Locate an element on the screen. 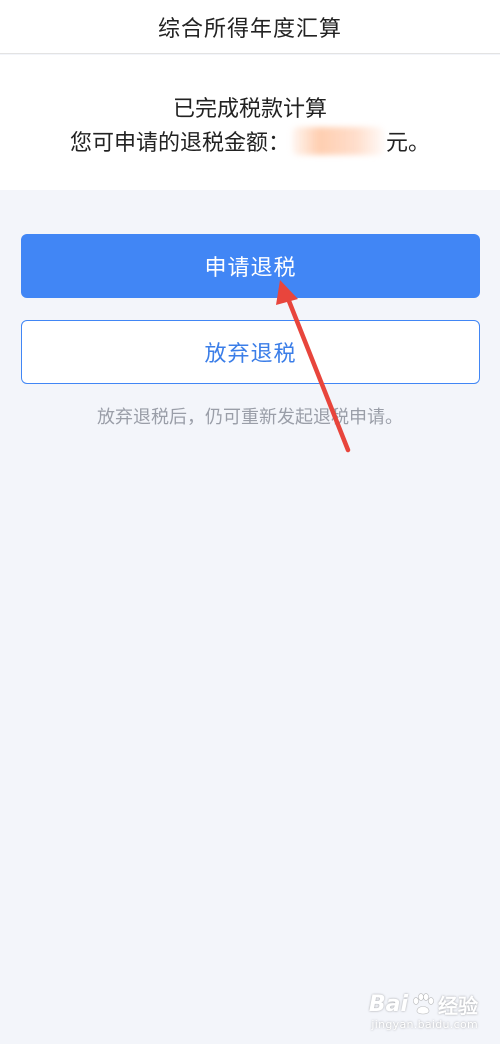 This screenshot has width=500, height=1044. refund-amount-unit: 元。 is located at coordinates (408, 143).